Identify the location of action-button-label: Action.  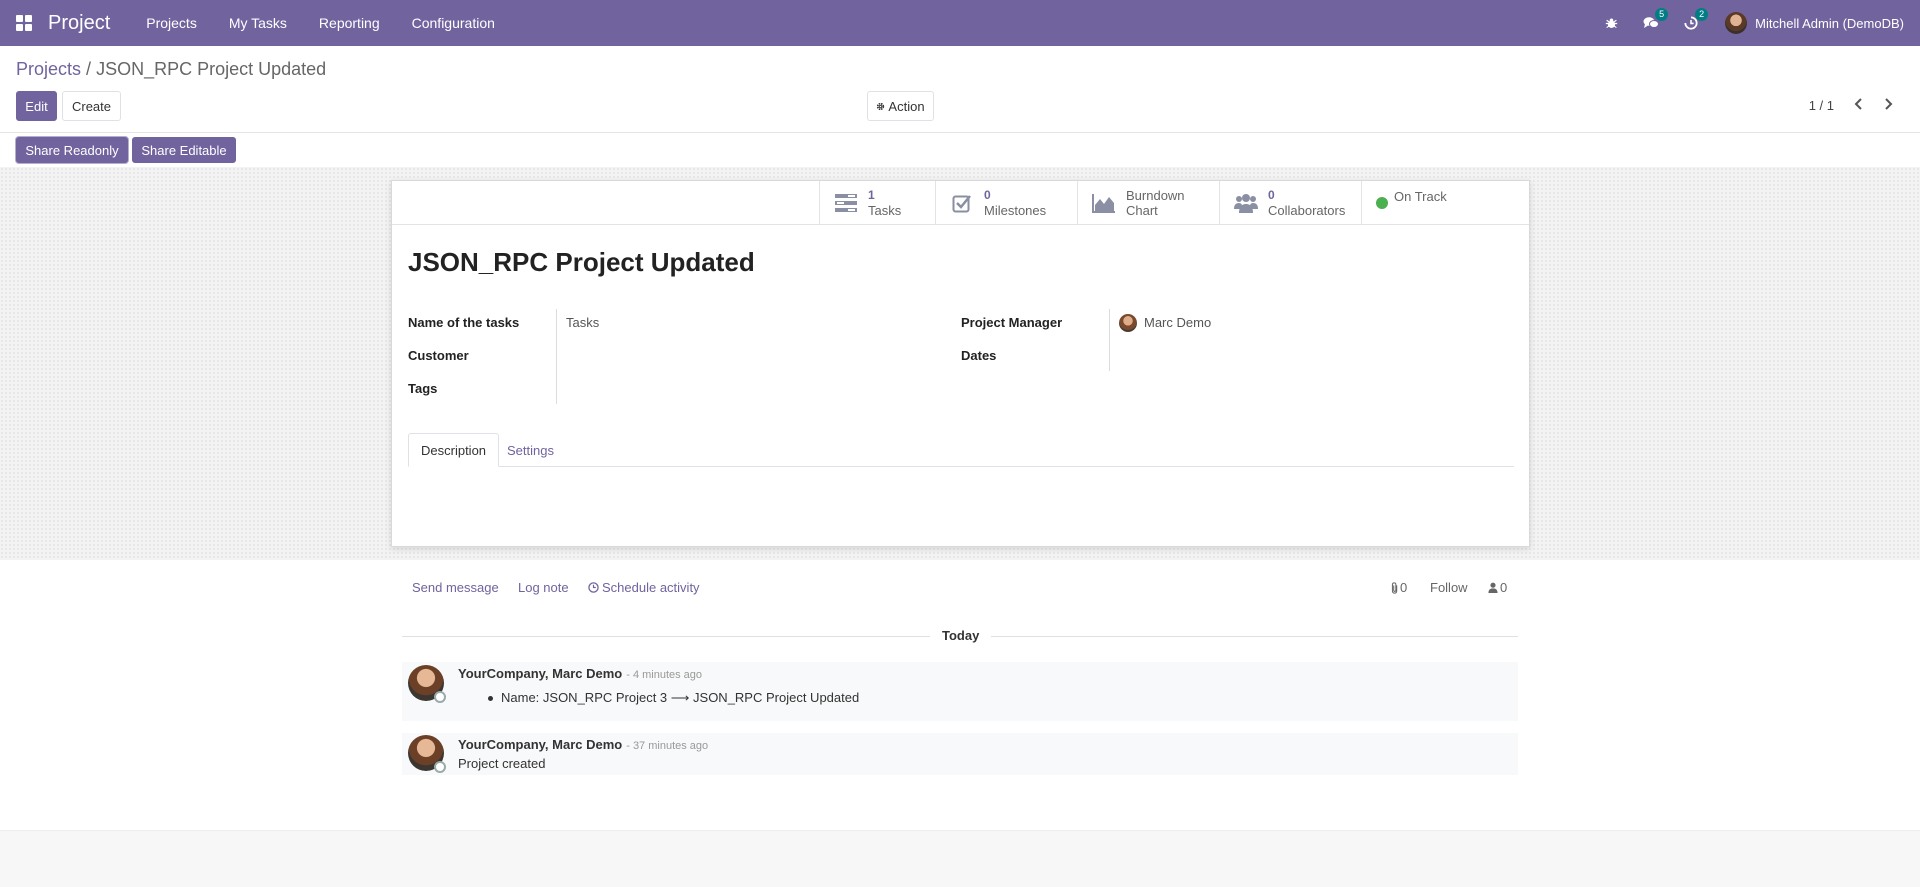
(906, 106).